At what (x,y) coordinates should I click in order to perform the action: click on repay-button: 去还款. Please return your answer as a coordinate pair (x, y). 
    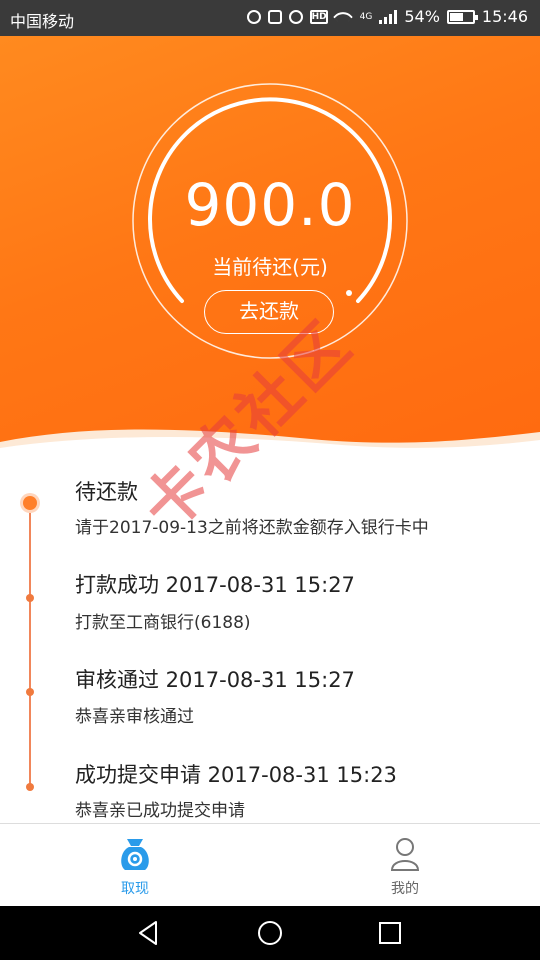
    Looking at the image, I should click on (269, 312).